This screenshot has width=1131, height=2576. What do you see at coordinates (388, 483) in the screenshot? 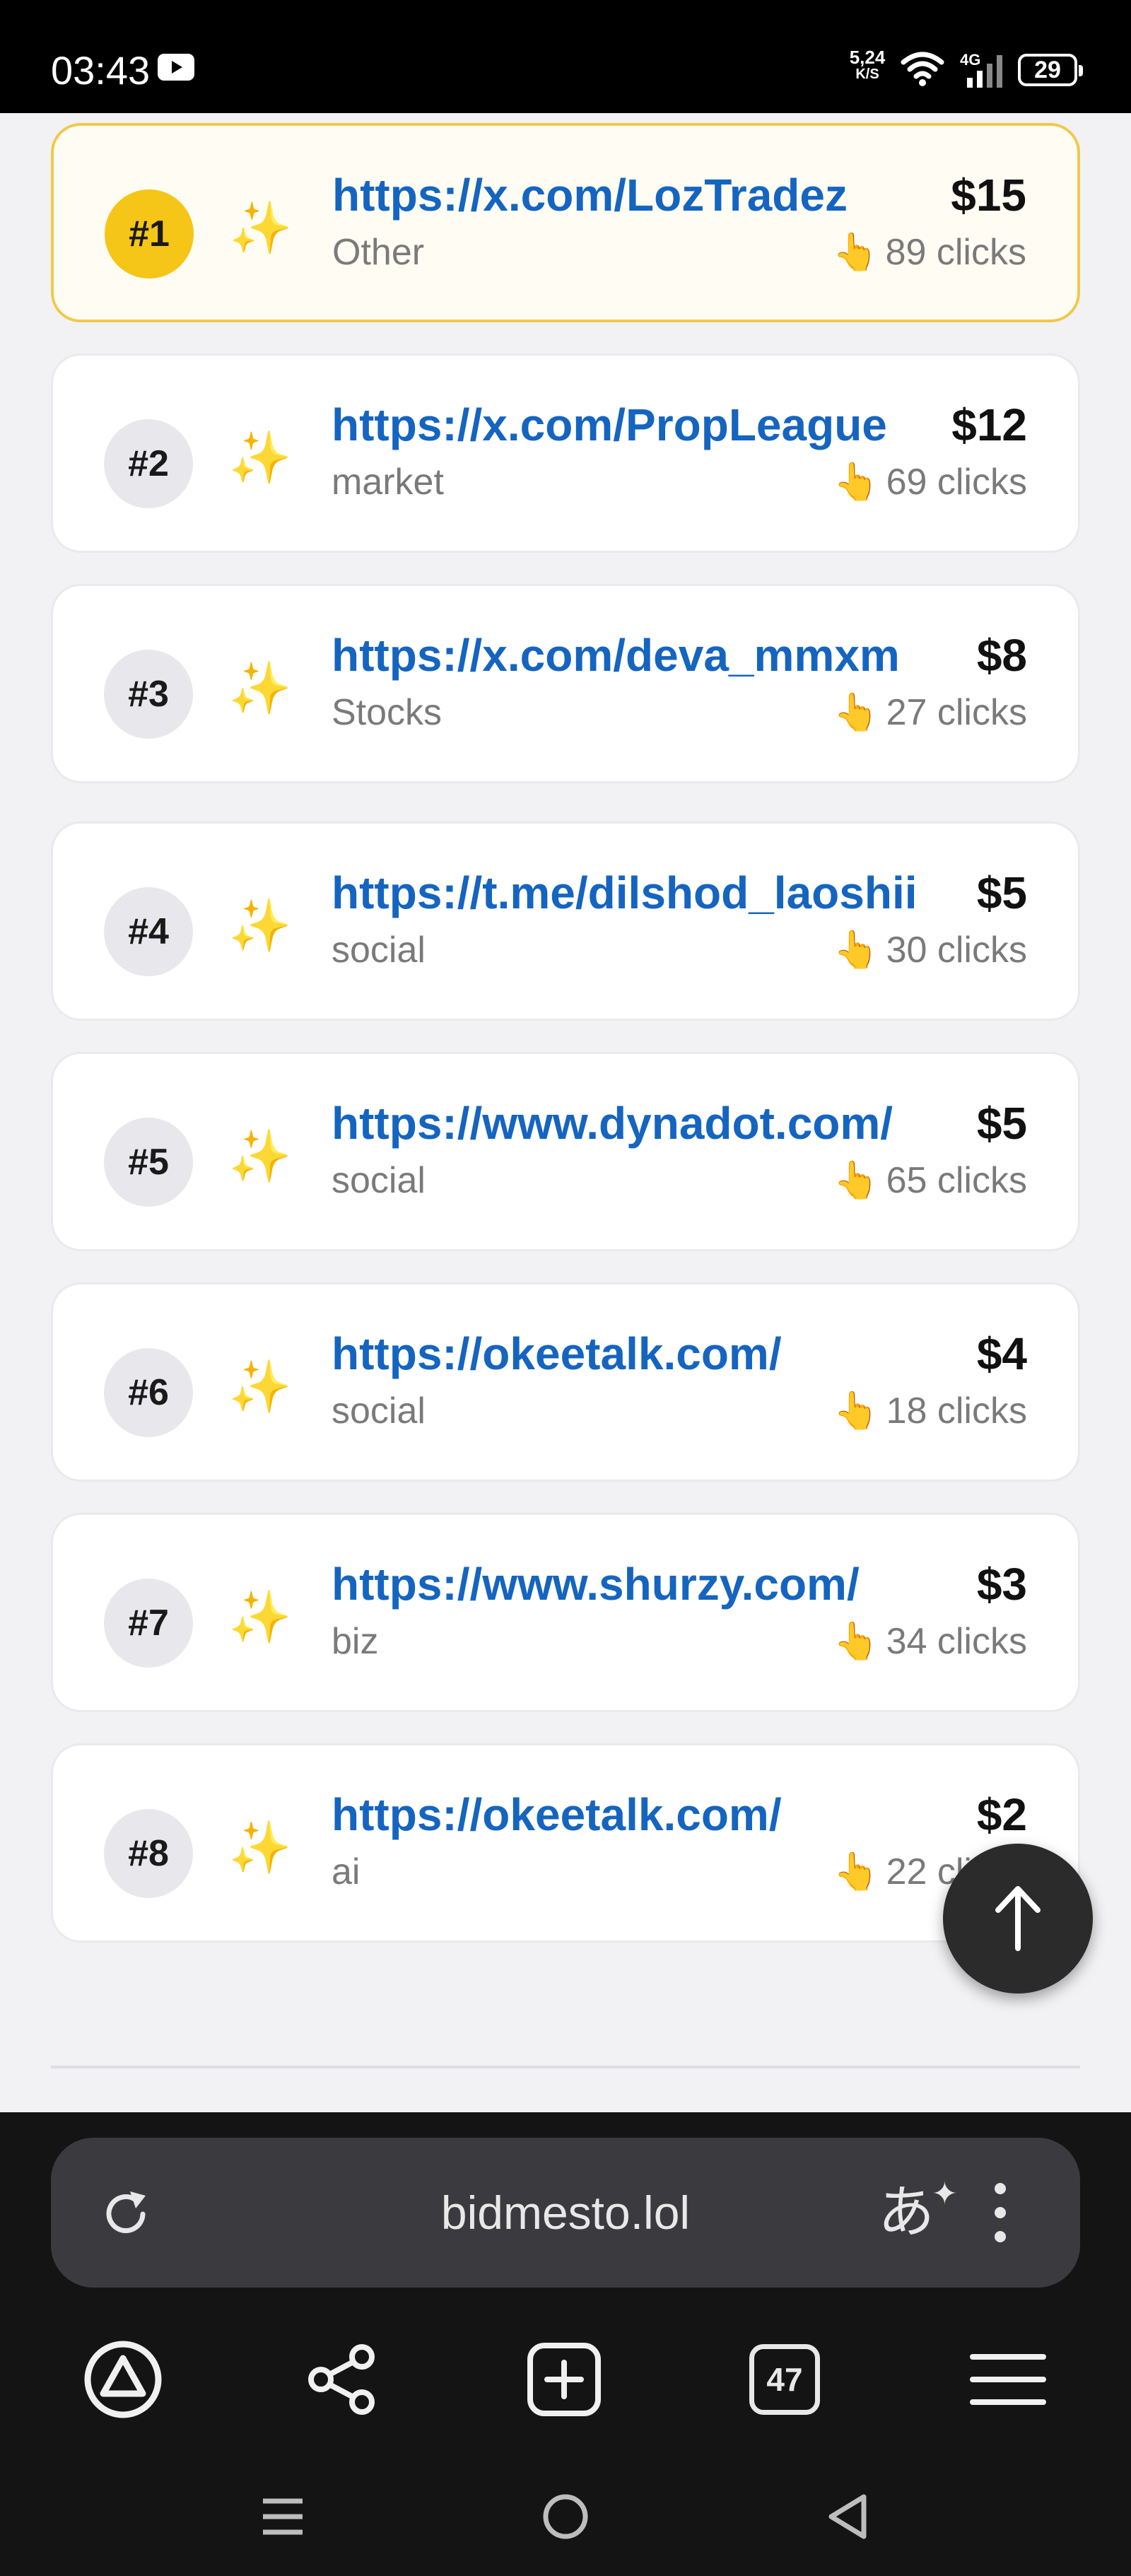
I see `listing-category: market` at bounding box center [388, 483].